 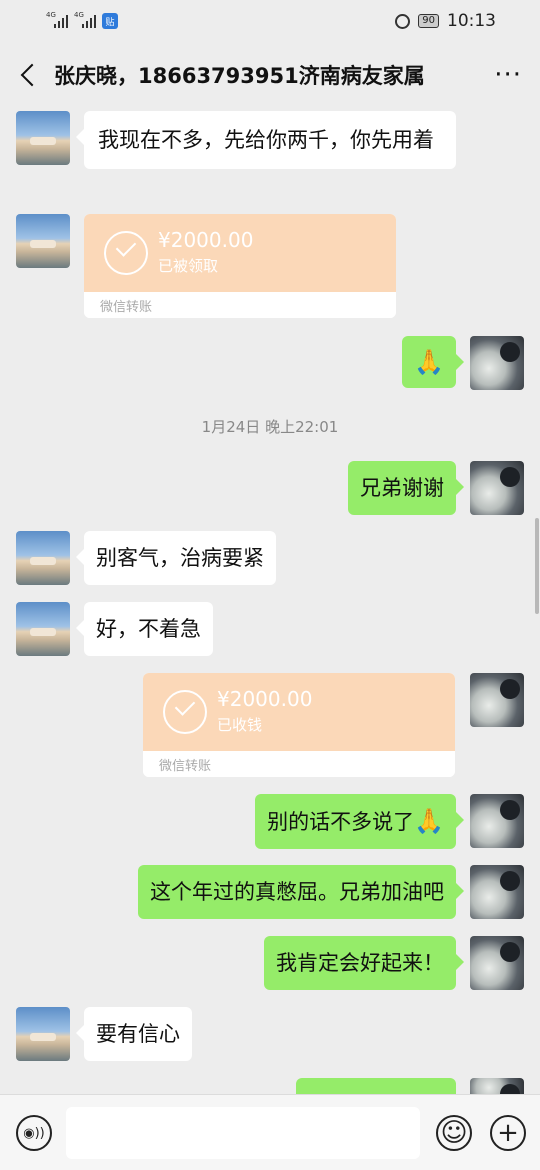 What do you see at coordinates (29, 75) in the screenshot?
I see `back-arrow-icon` at bounding box center [29, 75].